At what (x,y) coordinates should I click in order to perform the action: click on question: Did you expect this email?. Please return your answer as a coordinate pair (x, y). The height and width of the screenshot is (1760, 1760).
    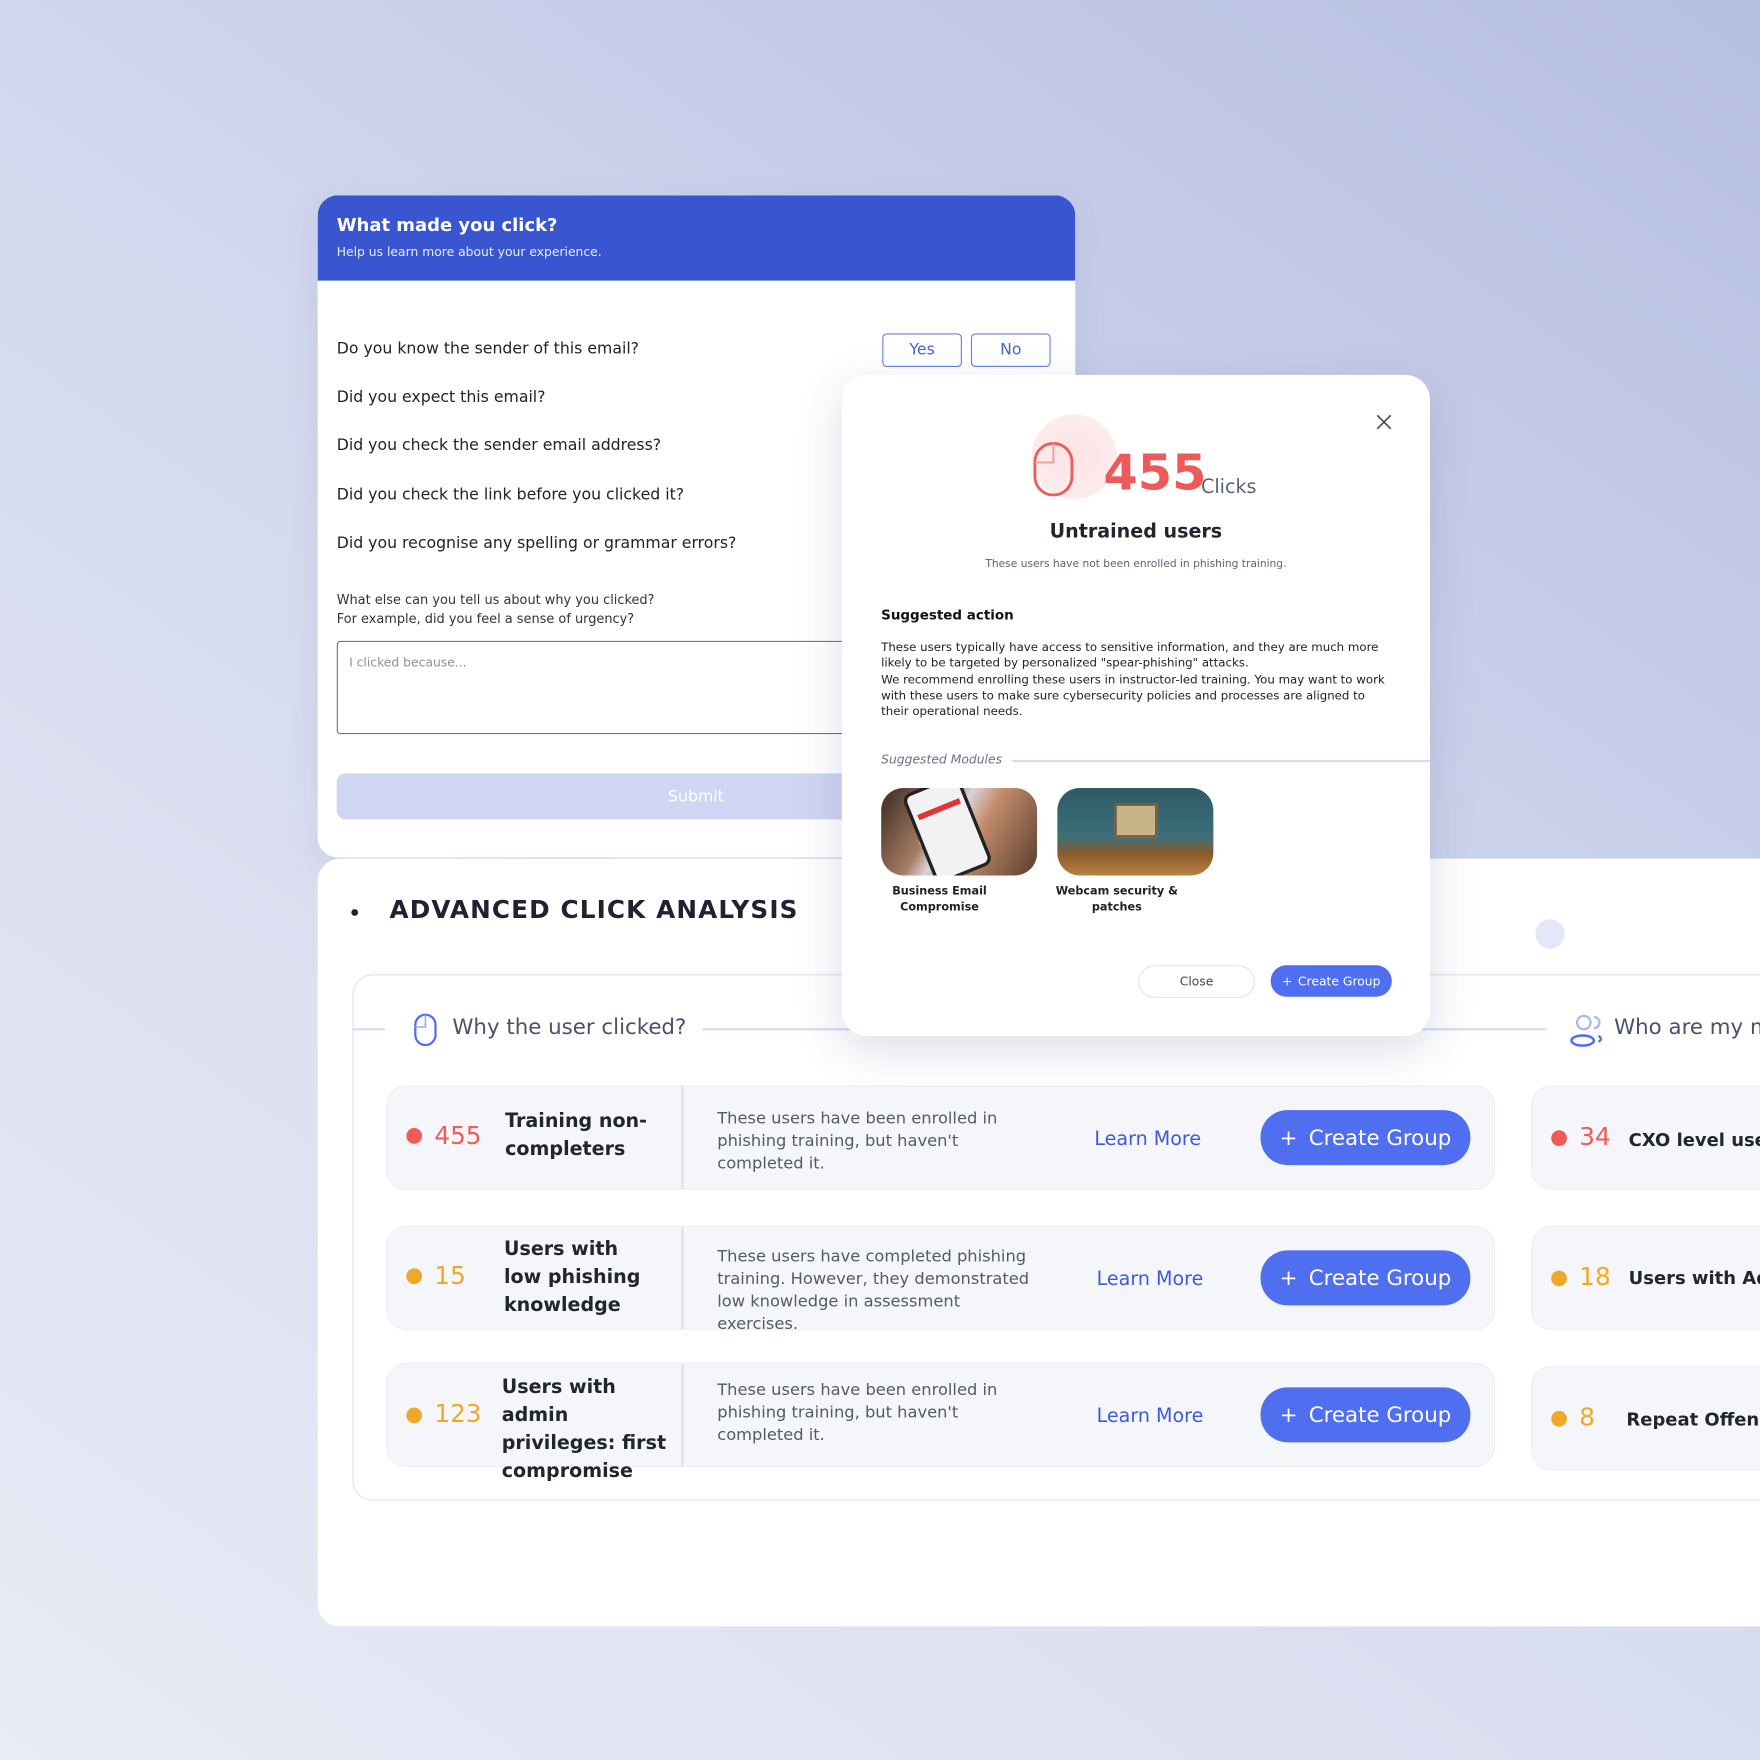
    Looking at the image, I should click on (441, 397).